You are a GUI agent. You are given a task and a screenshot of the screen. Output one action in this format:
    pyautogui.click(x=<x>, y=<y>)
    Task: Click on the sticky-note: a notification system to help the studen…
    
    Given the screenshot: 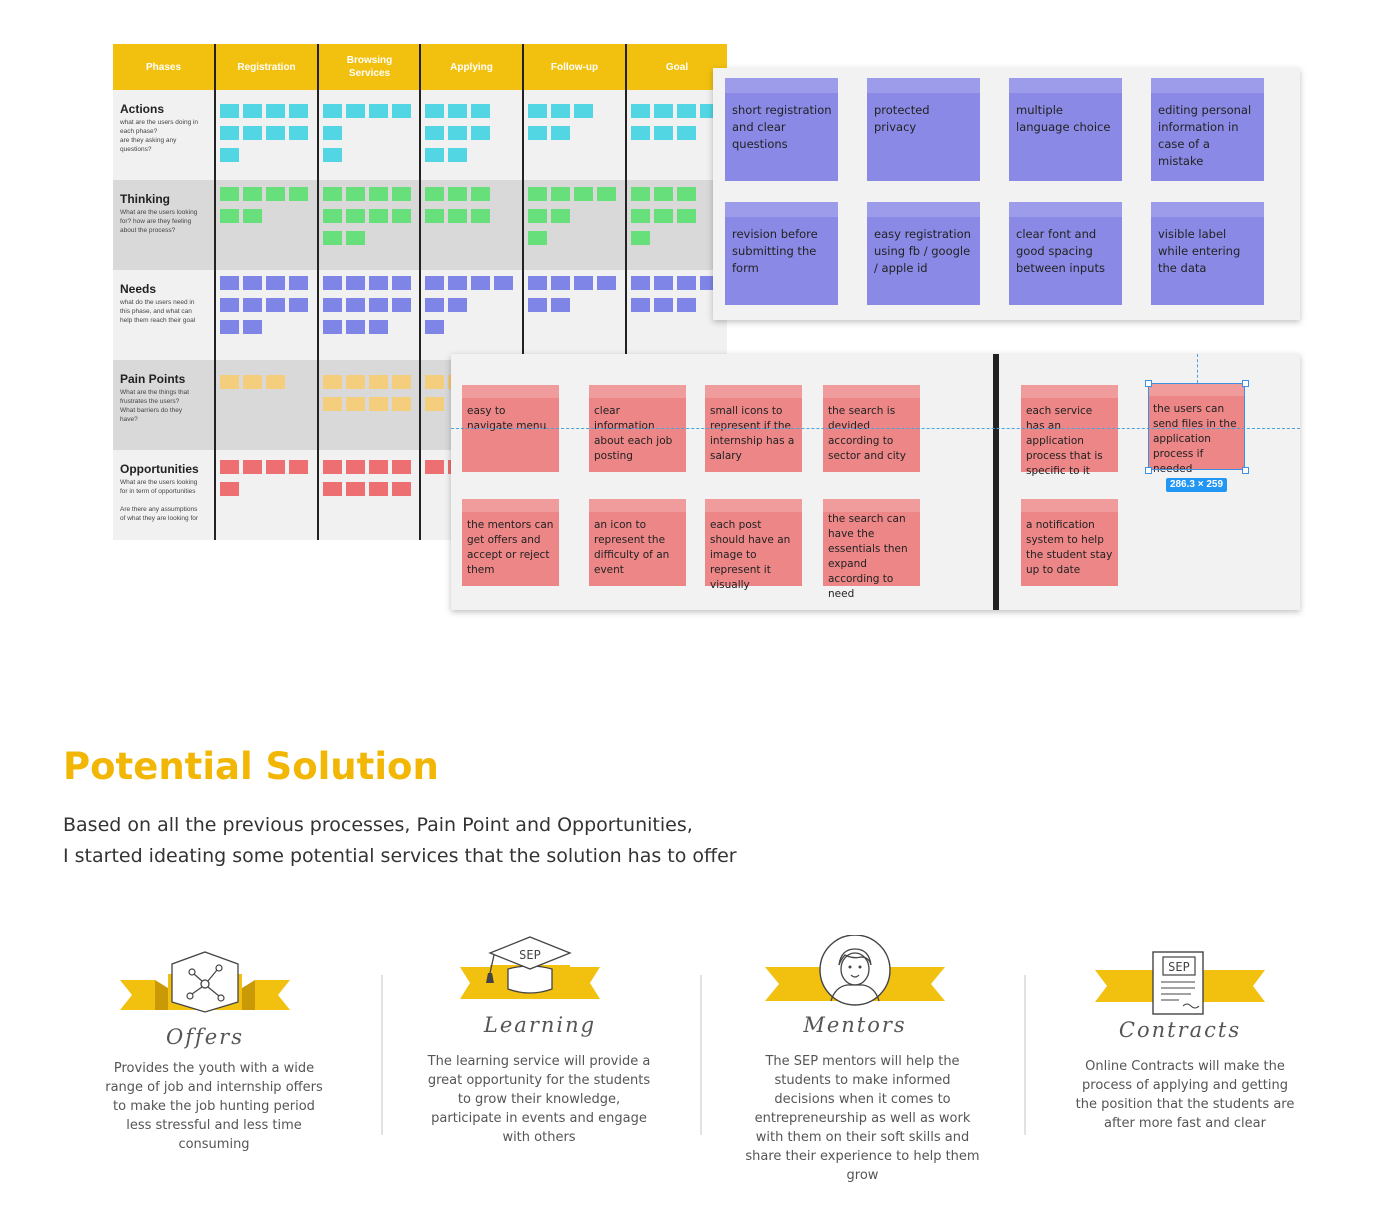 What is the action you would take?
    pyautogui.click(x=1069, y=542)
    